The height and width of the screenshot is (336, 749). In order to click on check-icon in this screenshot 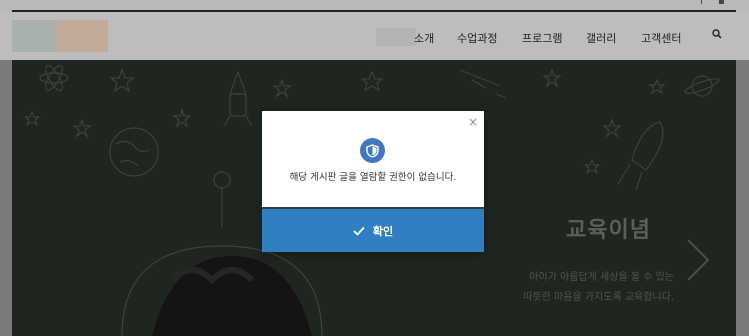, I will do `click(359, 230)`.